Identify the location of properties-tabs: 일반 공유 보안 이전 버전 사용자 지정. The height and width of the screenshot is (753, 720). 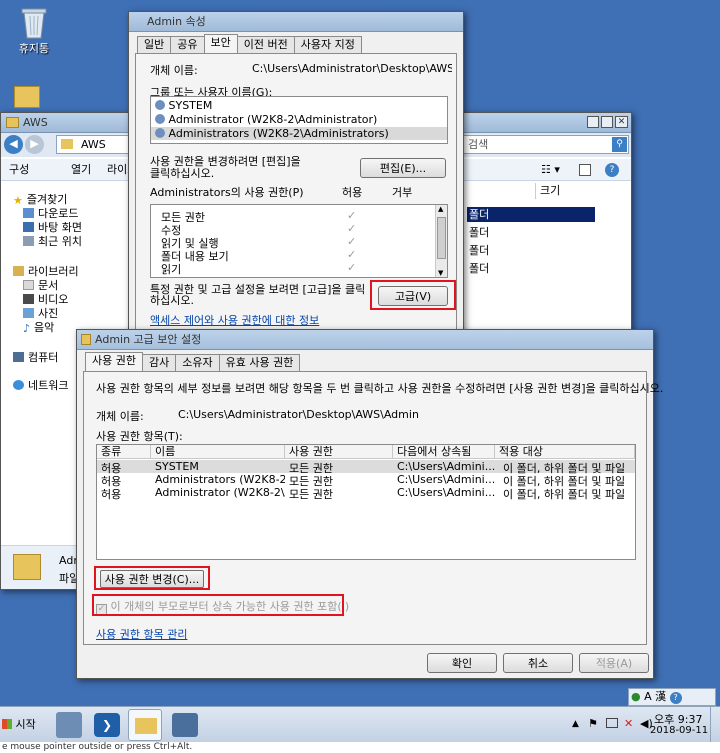
(249, 43).